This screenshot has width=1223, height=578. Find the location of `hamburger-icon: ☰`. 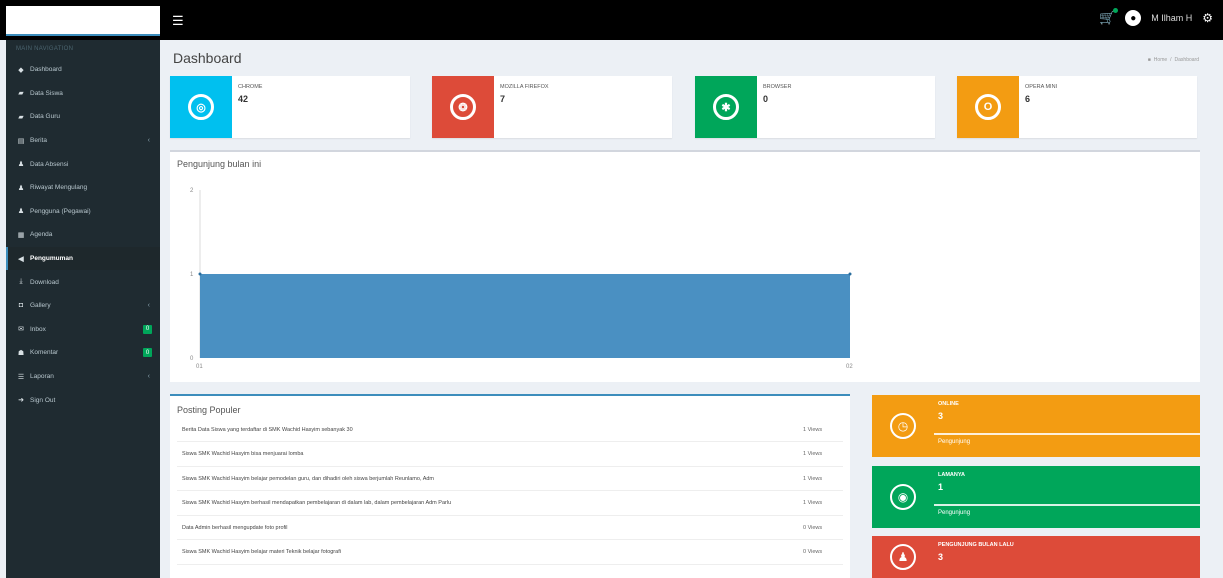

hamburger-icon: ☰ is located at coordinates (178, 21).